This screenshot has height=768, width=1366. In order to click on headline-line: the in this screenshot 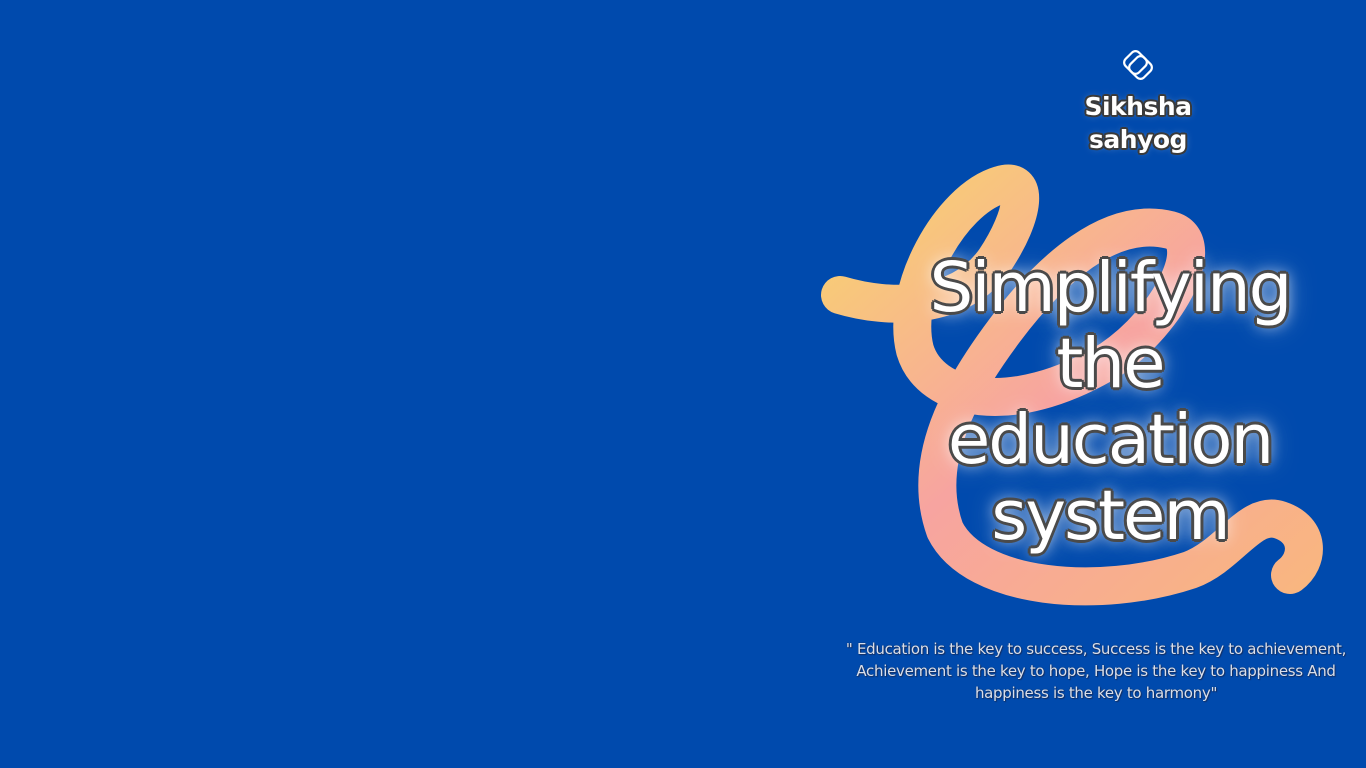, I will do `click(1110, 364)`.